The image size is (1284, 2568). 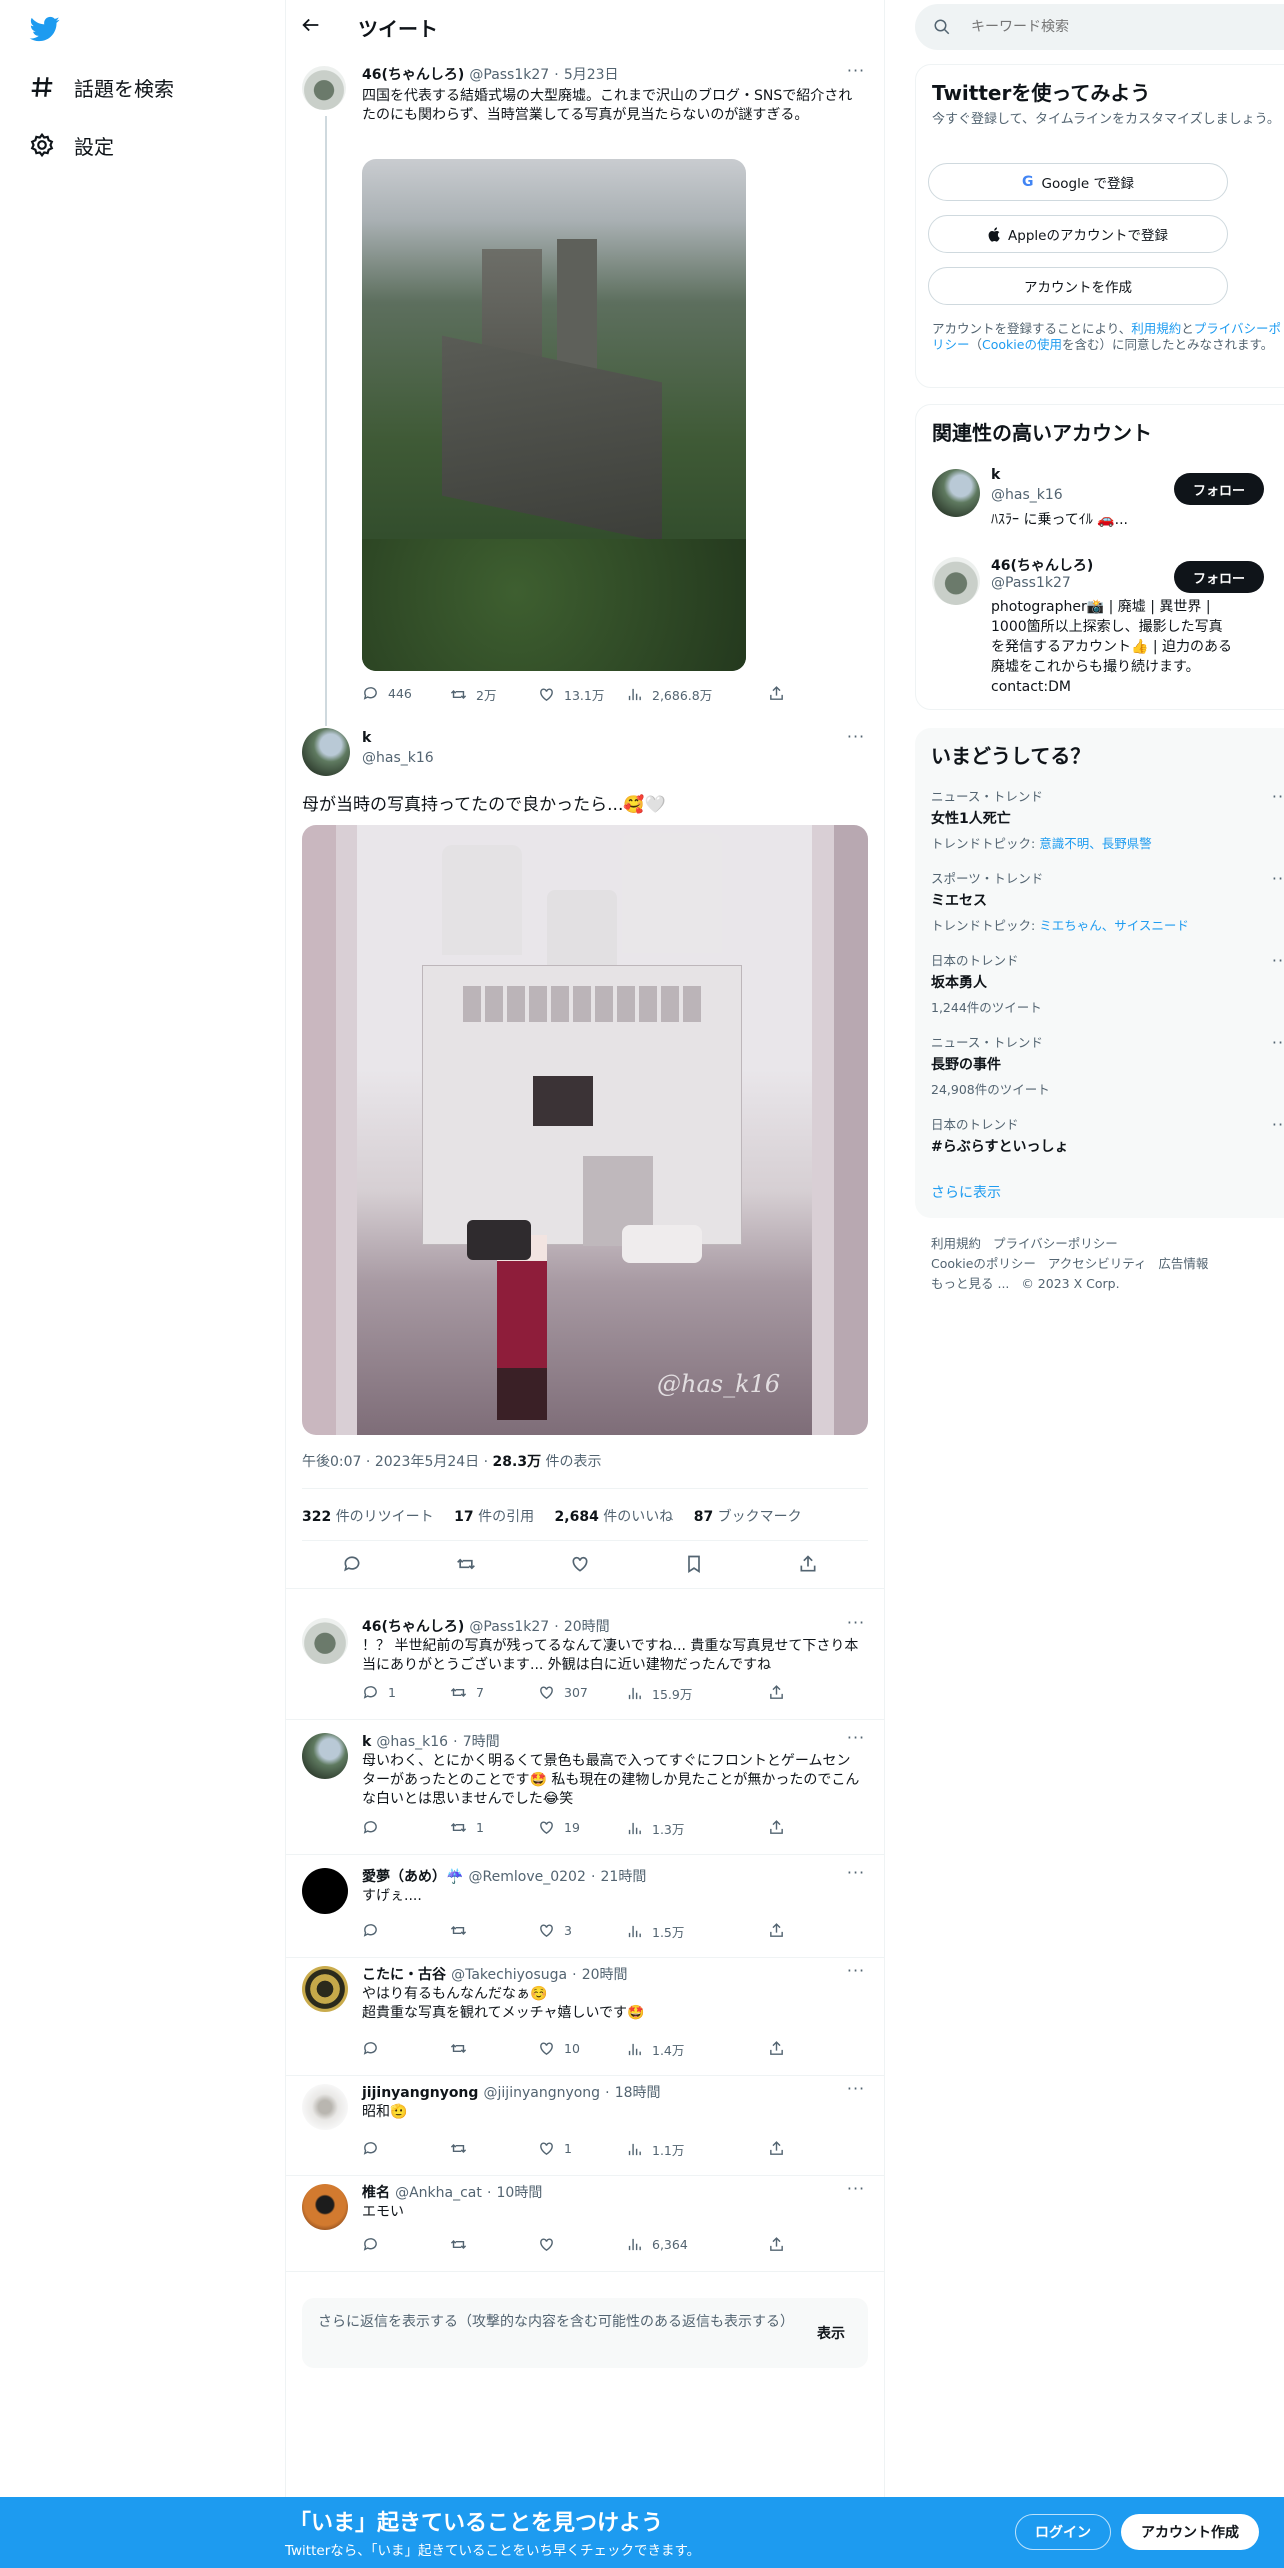 I want to click on like-button: 10, so click(x=559, y=2048).